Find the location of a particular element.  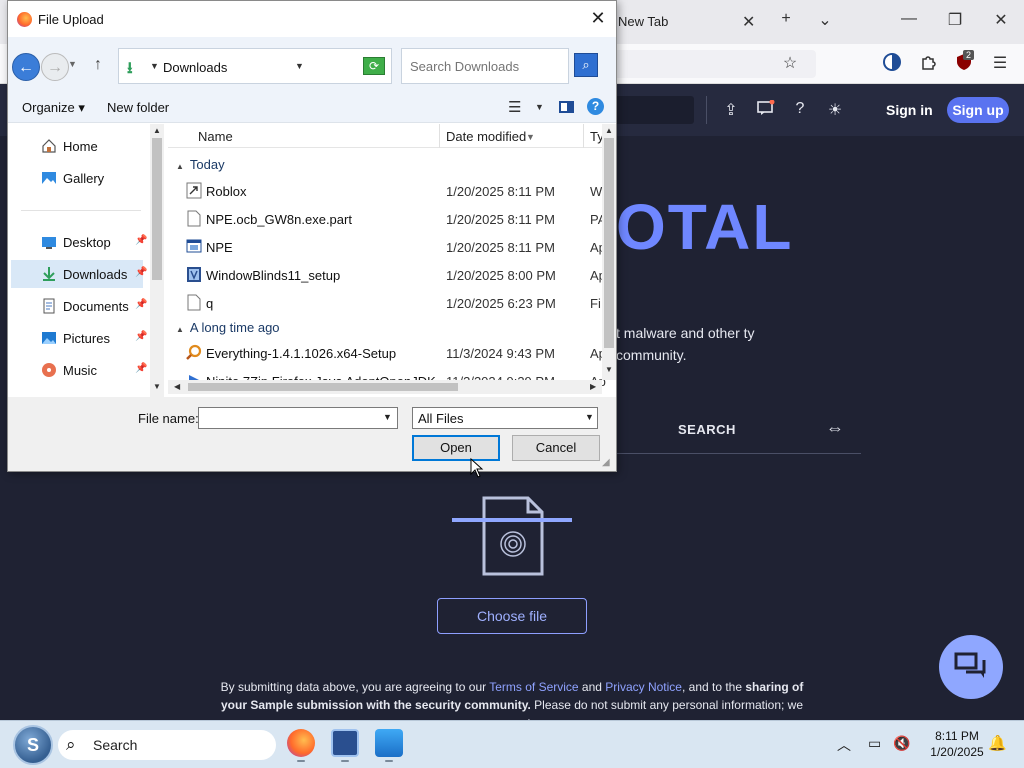

file-row: NPE 1/20/2025 8:11 PM Ap is located at coordinates (387, 247).